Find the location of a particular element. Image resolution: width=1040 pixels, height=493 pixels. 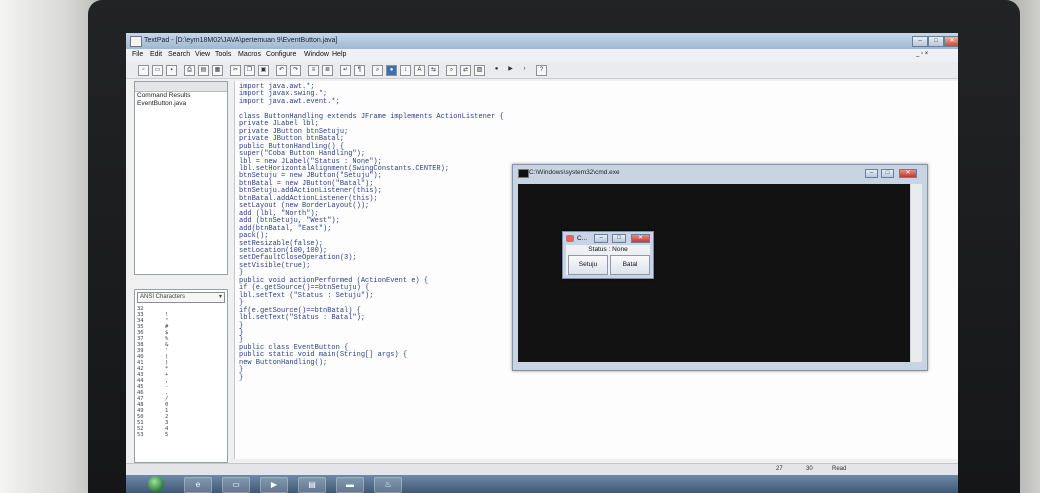

status-label: Status : None is located at coordinates (608, 249).